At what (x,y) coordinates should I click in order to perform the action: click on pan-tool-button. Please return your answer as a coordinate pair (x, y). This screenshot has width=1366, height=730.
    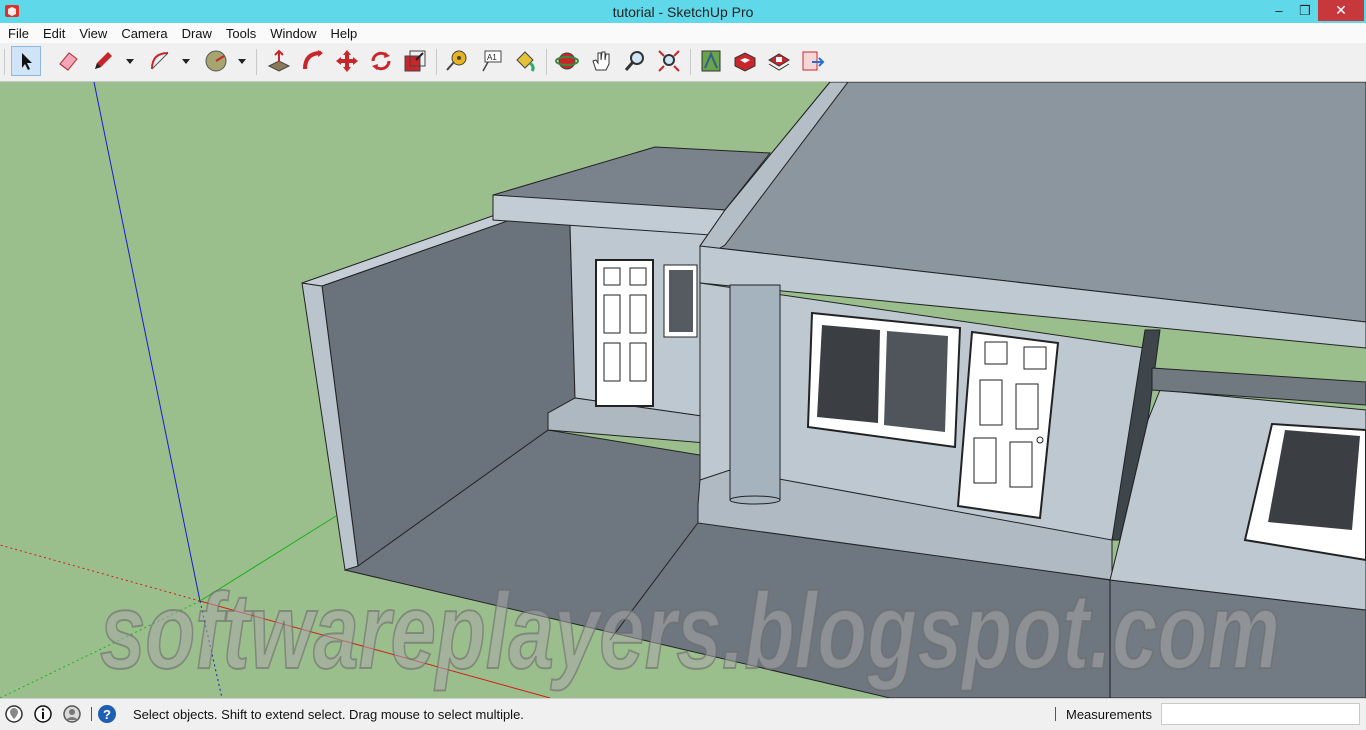
    Looking at the image, I should click on (601, 61).